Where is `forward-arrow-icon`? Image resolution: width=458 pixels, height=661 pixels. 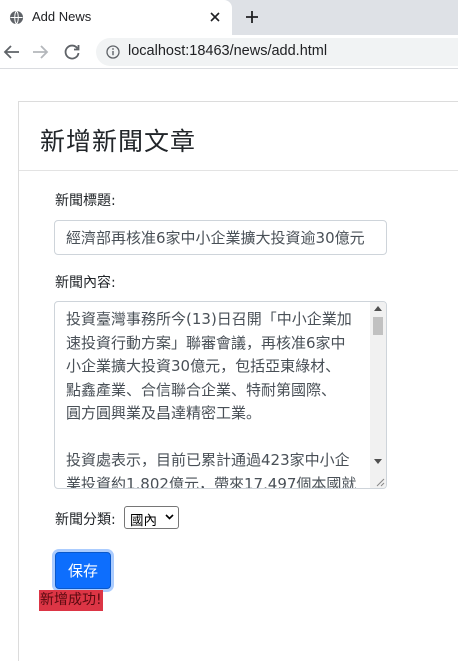
forward-arrow-icon is located at coordinates (40, 52).